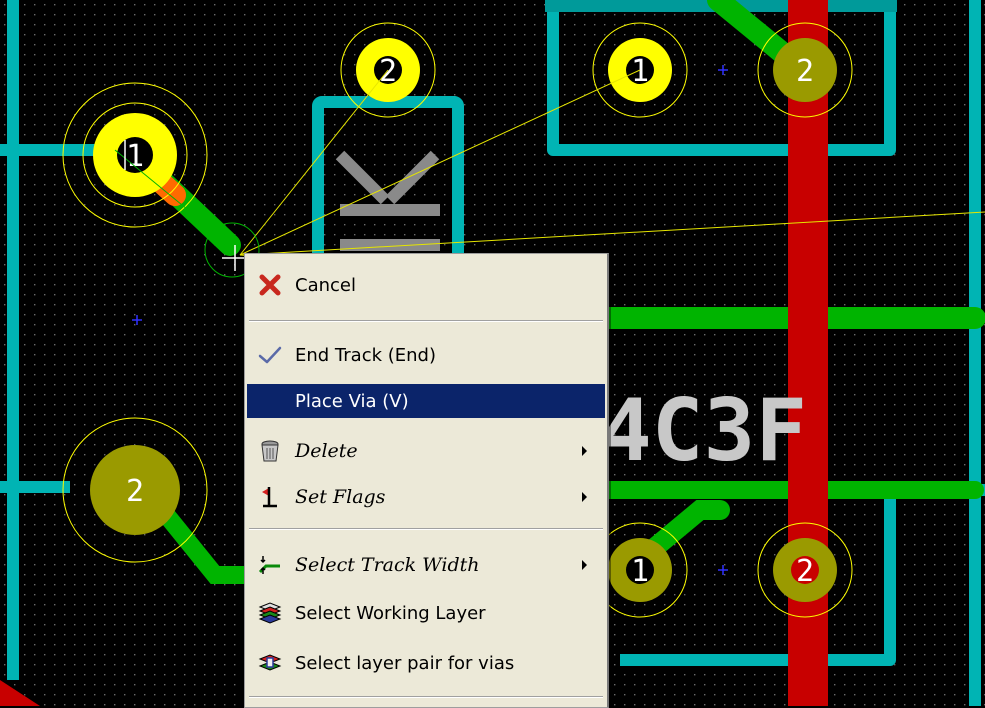 The width and height of the screenshot is (985, 708). I want to click on menu-item-label: Place Via (V), so click(352, 401).